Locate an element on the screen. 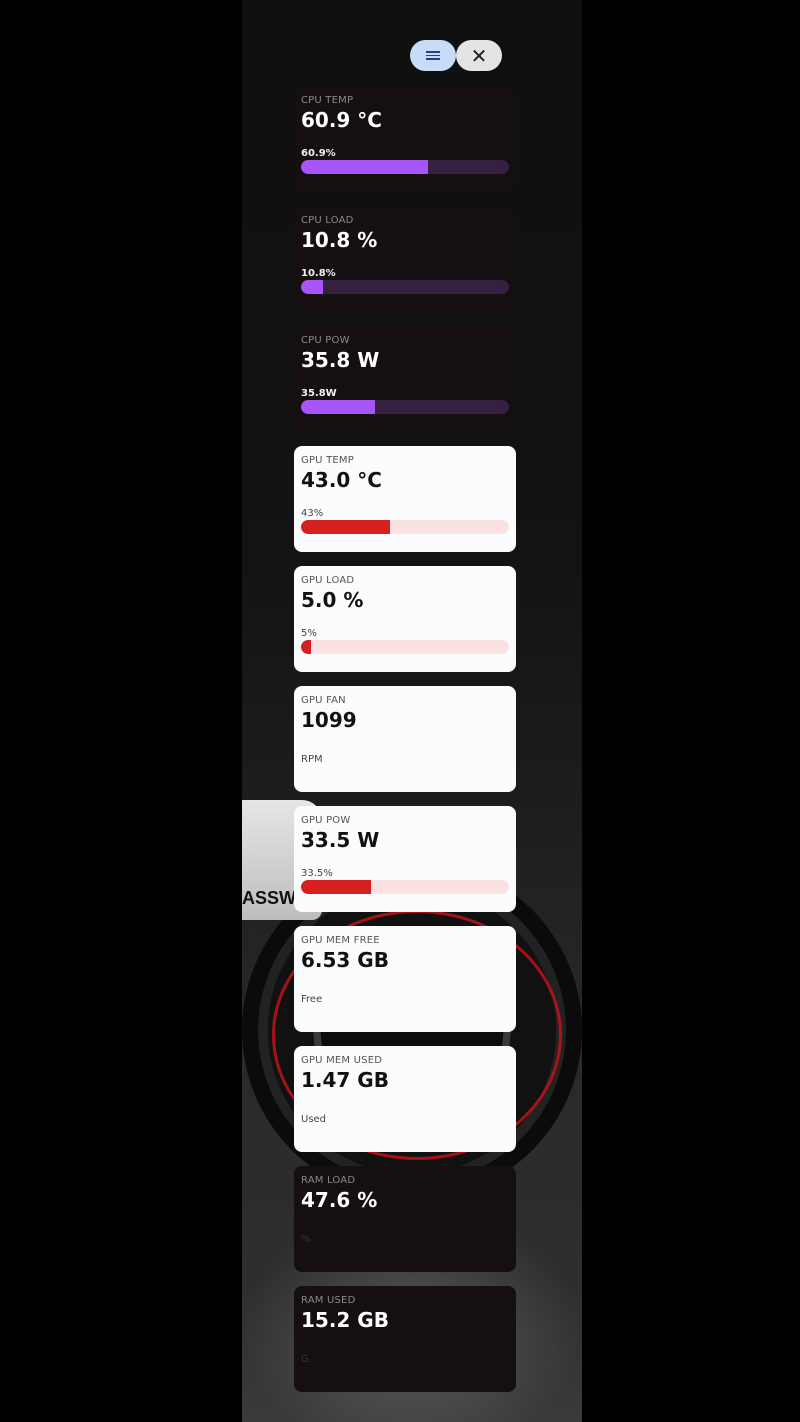  close-button: ✕ is located at coordinates (479, 55).